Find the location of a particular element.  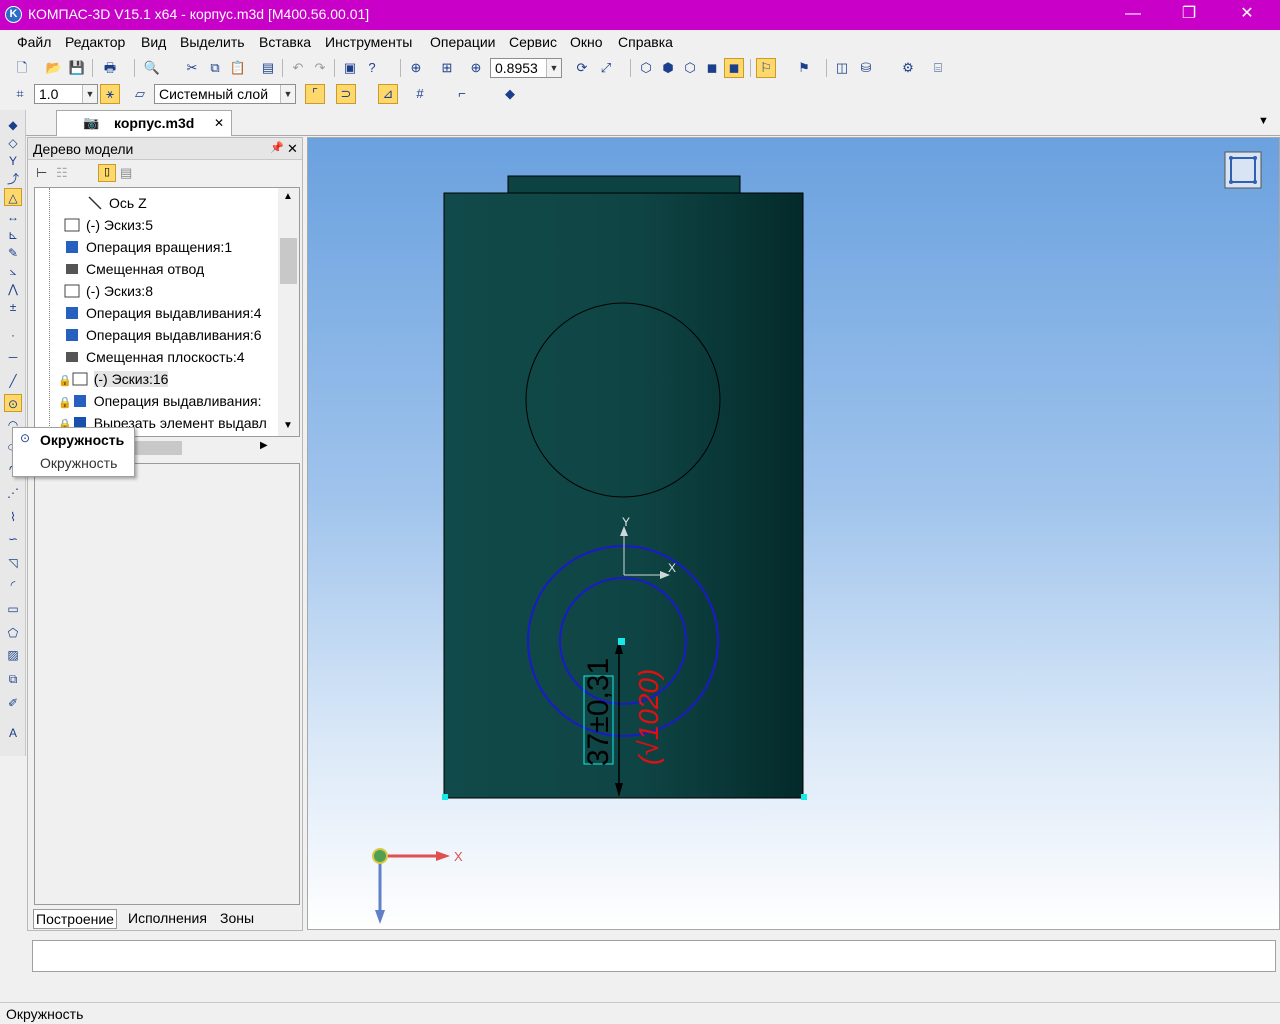

maximize-button: ❐ is located at coordinates (1189, 15).